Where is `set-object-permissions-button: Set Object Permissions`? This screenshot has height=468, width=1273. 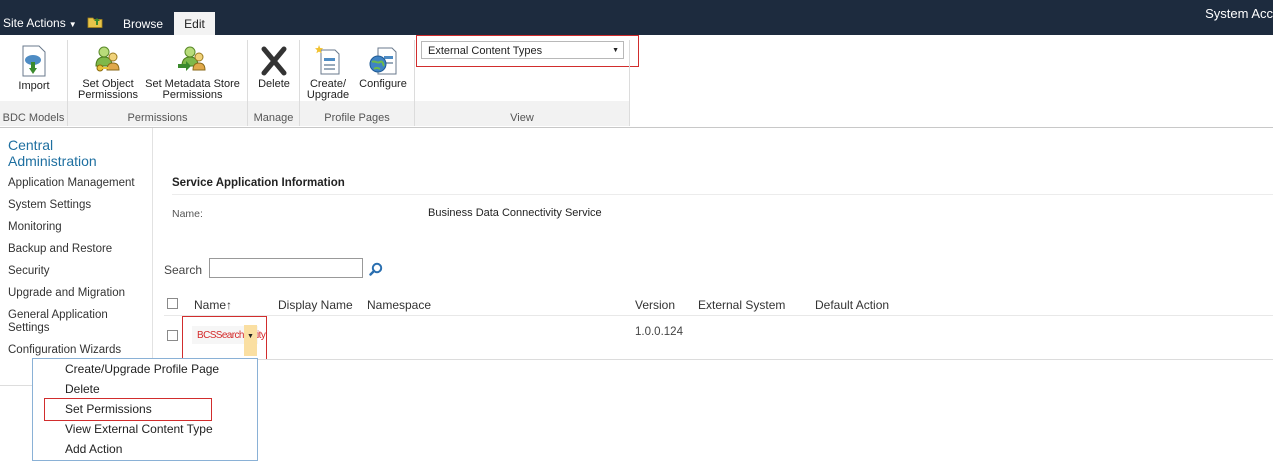 set-object-permissions-button: Set Object Permissions is located at coordinates (108, 72).